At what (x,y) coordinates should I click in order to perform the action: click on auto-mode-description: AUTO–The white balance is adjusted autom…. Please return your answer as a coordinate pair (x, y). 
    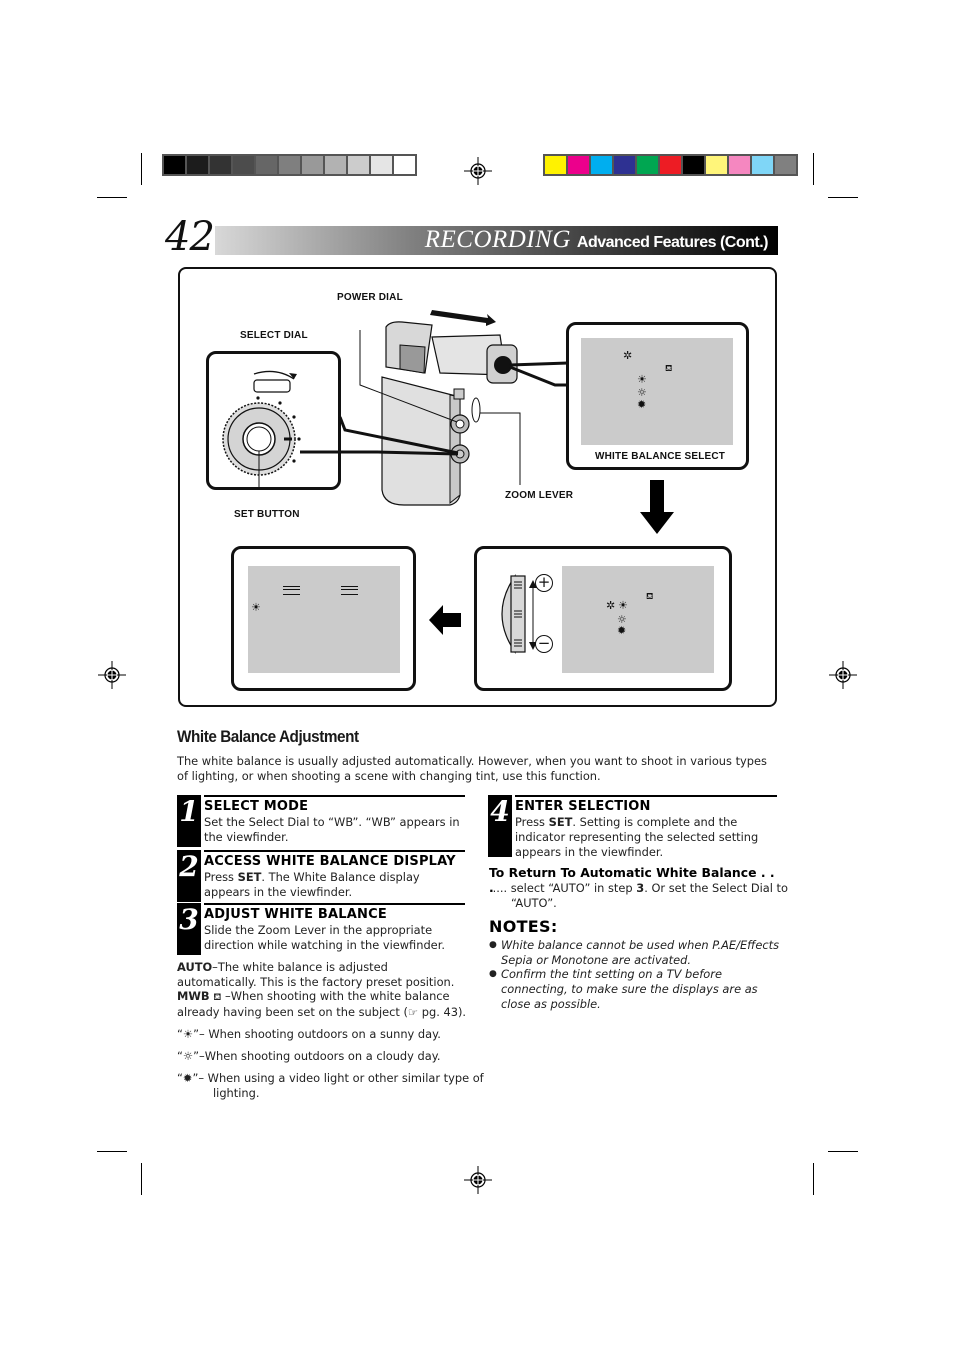
    Looking at the image, I should click on (316, 974).